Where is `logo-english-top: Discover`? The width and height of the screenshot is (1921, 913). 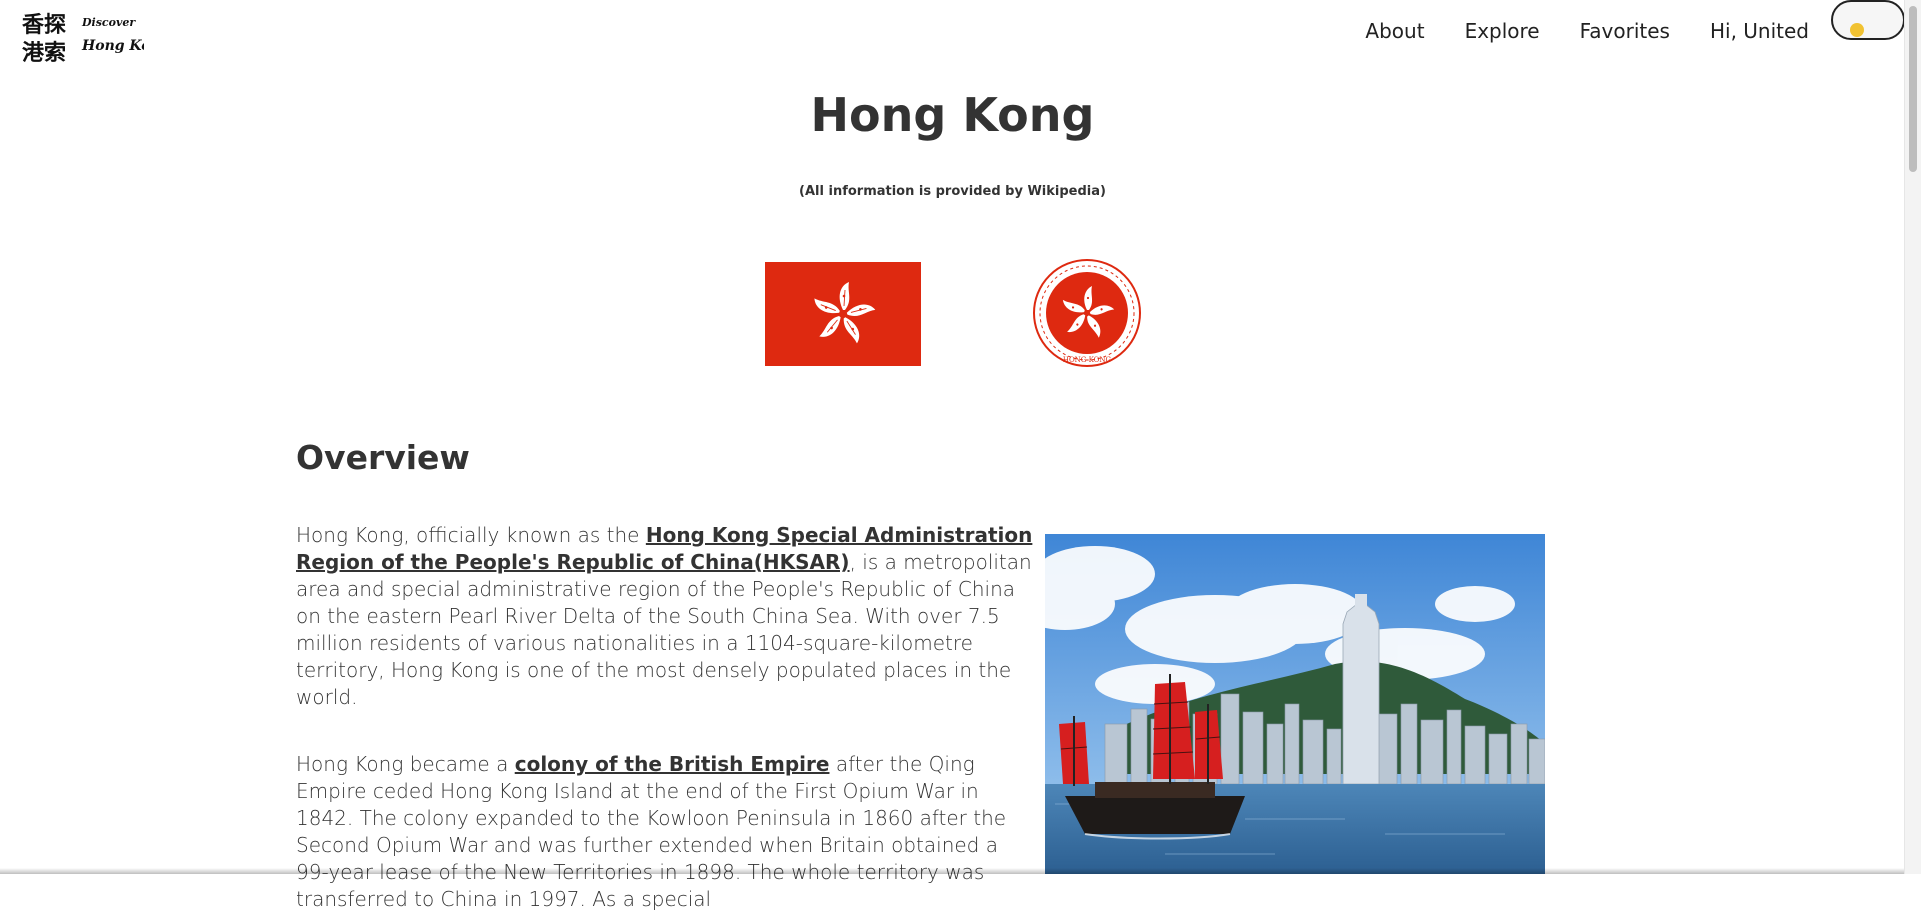 logo-english-top: Discover is located at coordinates (108, 22).